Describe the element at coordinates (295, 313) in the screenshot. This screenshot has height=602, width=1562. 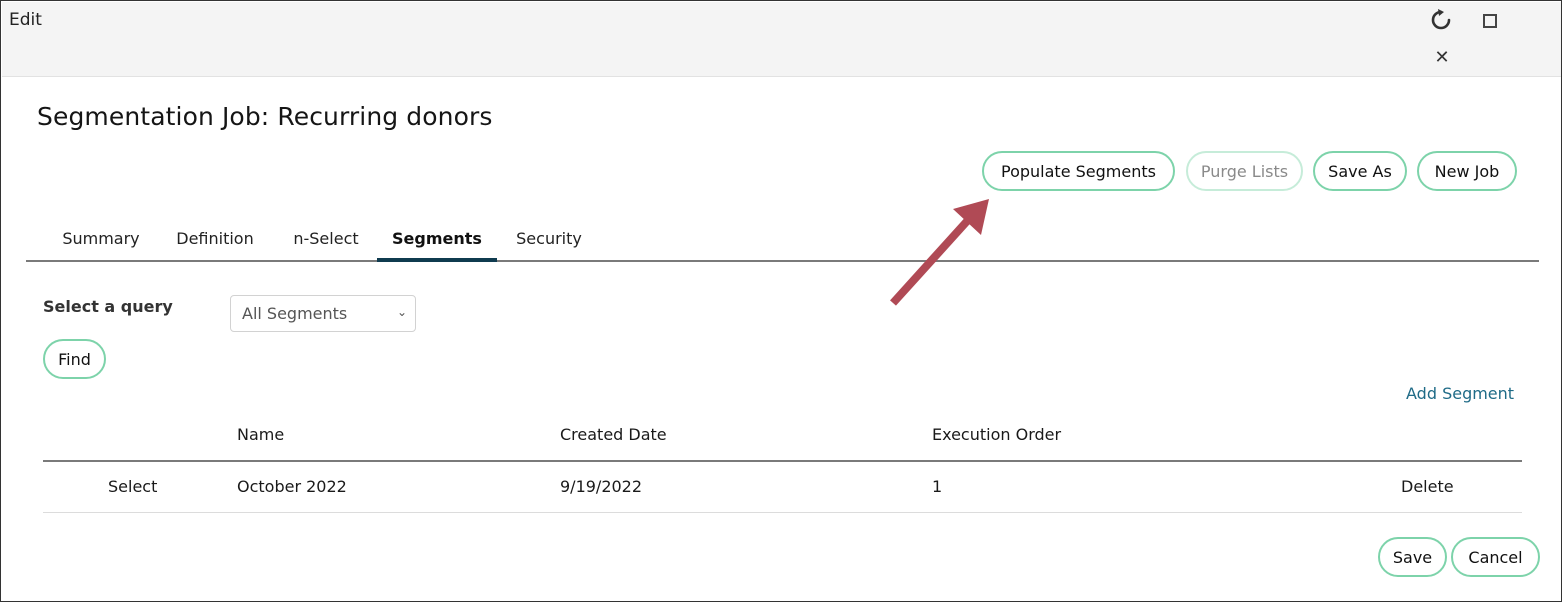
I see `query-select-value: All Segments` at that location.